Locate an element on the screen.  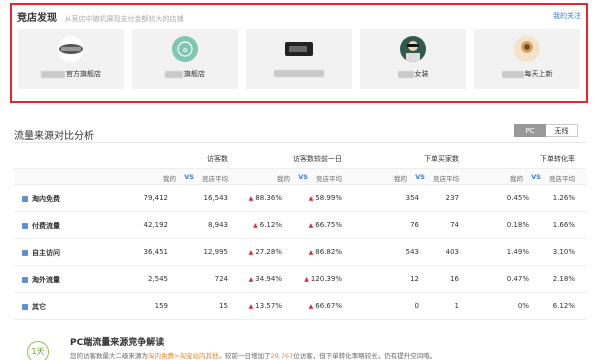
table-header: 访客数 访客数较前一日 下单买家数 下单转化率 is located at coordinates (300, 158).